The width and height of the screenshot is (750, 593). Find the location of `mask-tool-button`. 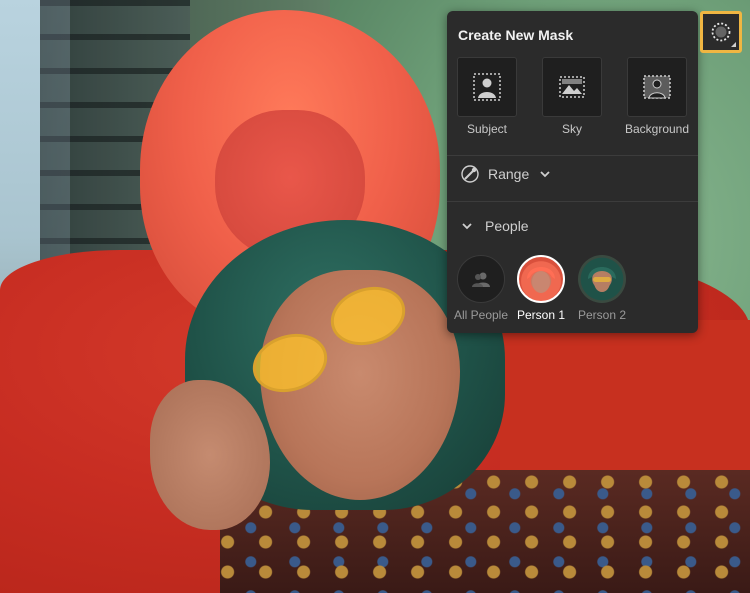

mask-tool-button is located at coordinates (721, 32).